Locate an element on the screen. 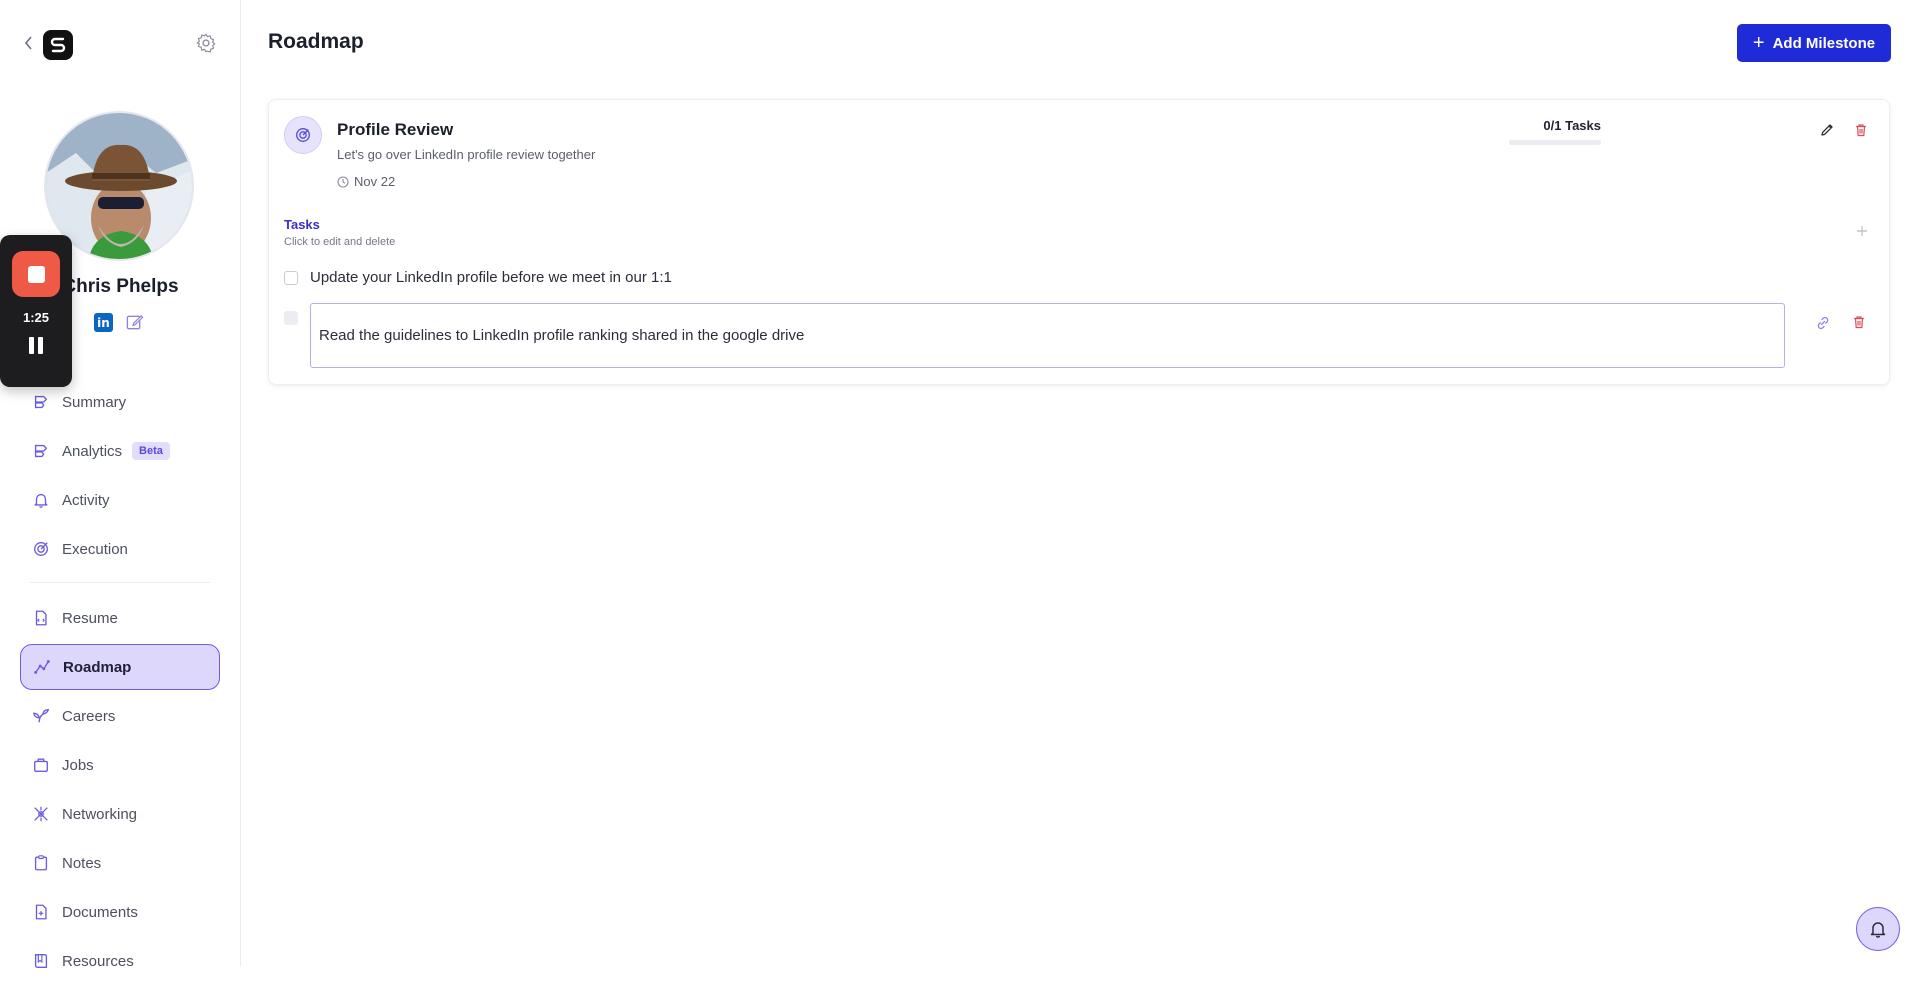  link-icon is located at coordinates (1823, 323).